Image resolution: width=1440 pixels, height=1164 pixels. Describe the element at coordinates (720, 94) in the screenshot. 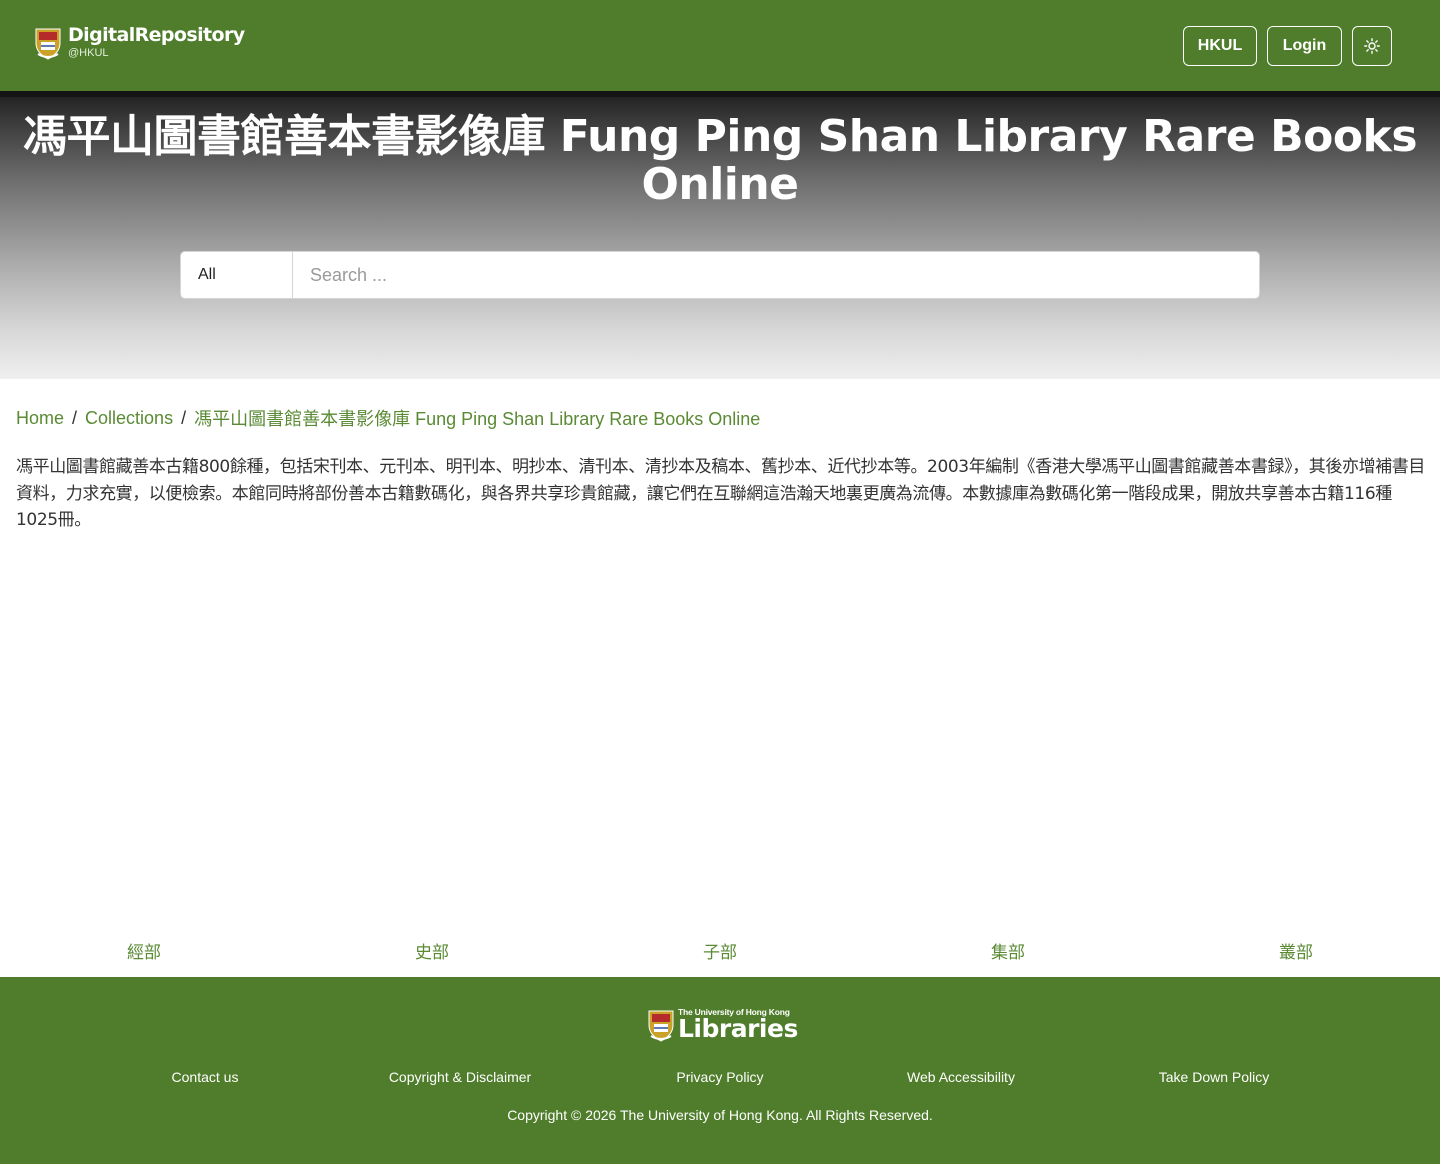

I see `hero-banner-strip` at that location.